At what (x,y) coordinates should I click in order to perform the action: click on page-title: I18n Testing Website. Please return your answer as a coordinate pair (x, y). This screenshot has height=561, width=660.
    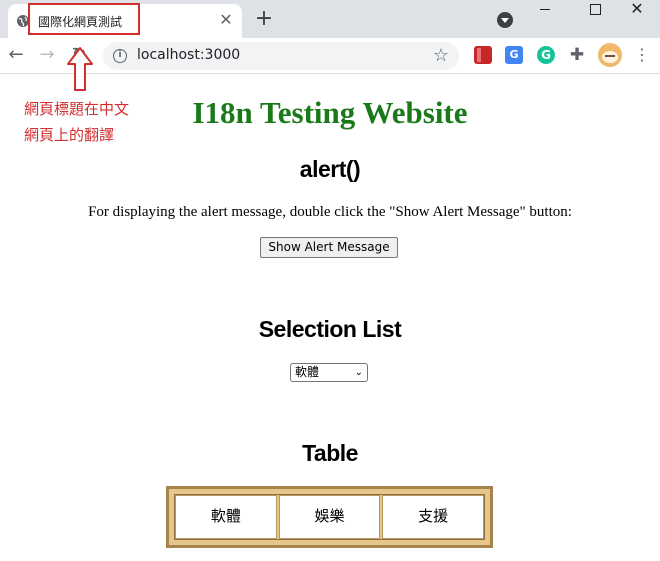
    Looking at the image, I should click on (330, 112).